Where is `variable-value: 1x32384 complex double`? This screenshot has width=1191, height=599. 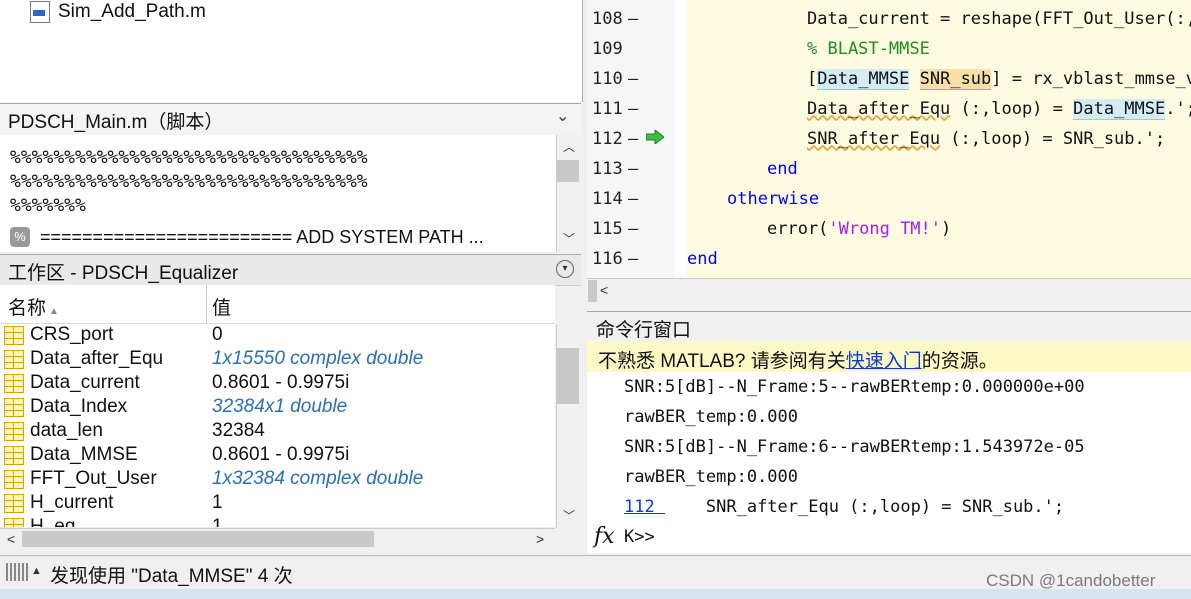 variable-value: 1x32384 complex double is located at coordinates (318, 478).